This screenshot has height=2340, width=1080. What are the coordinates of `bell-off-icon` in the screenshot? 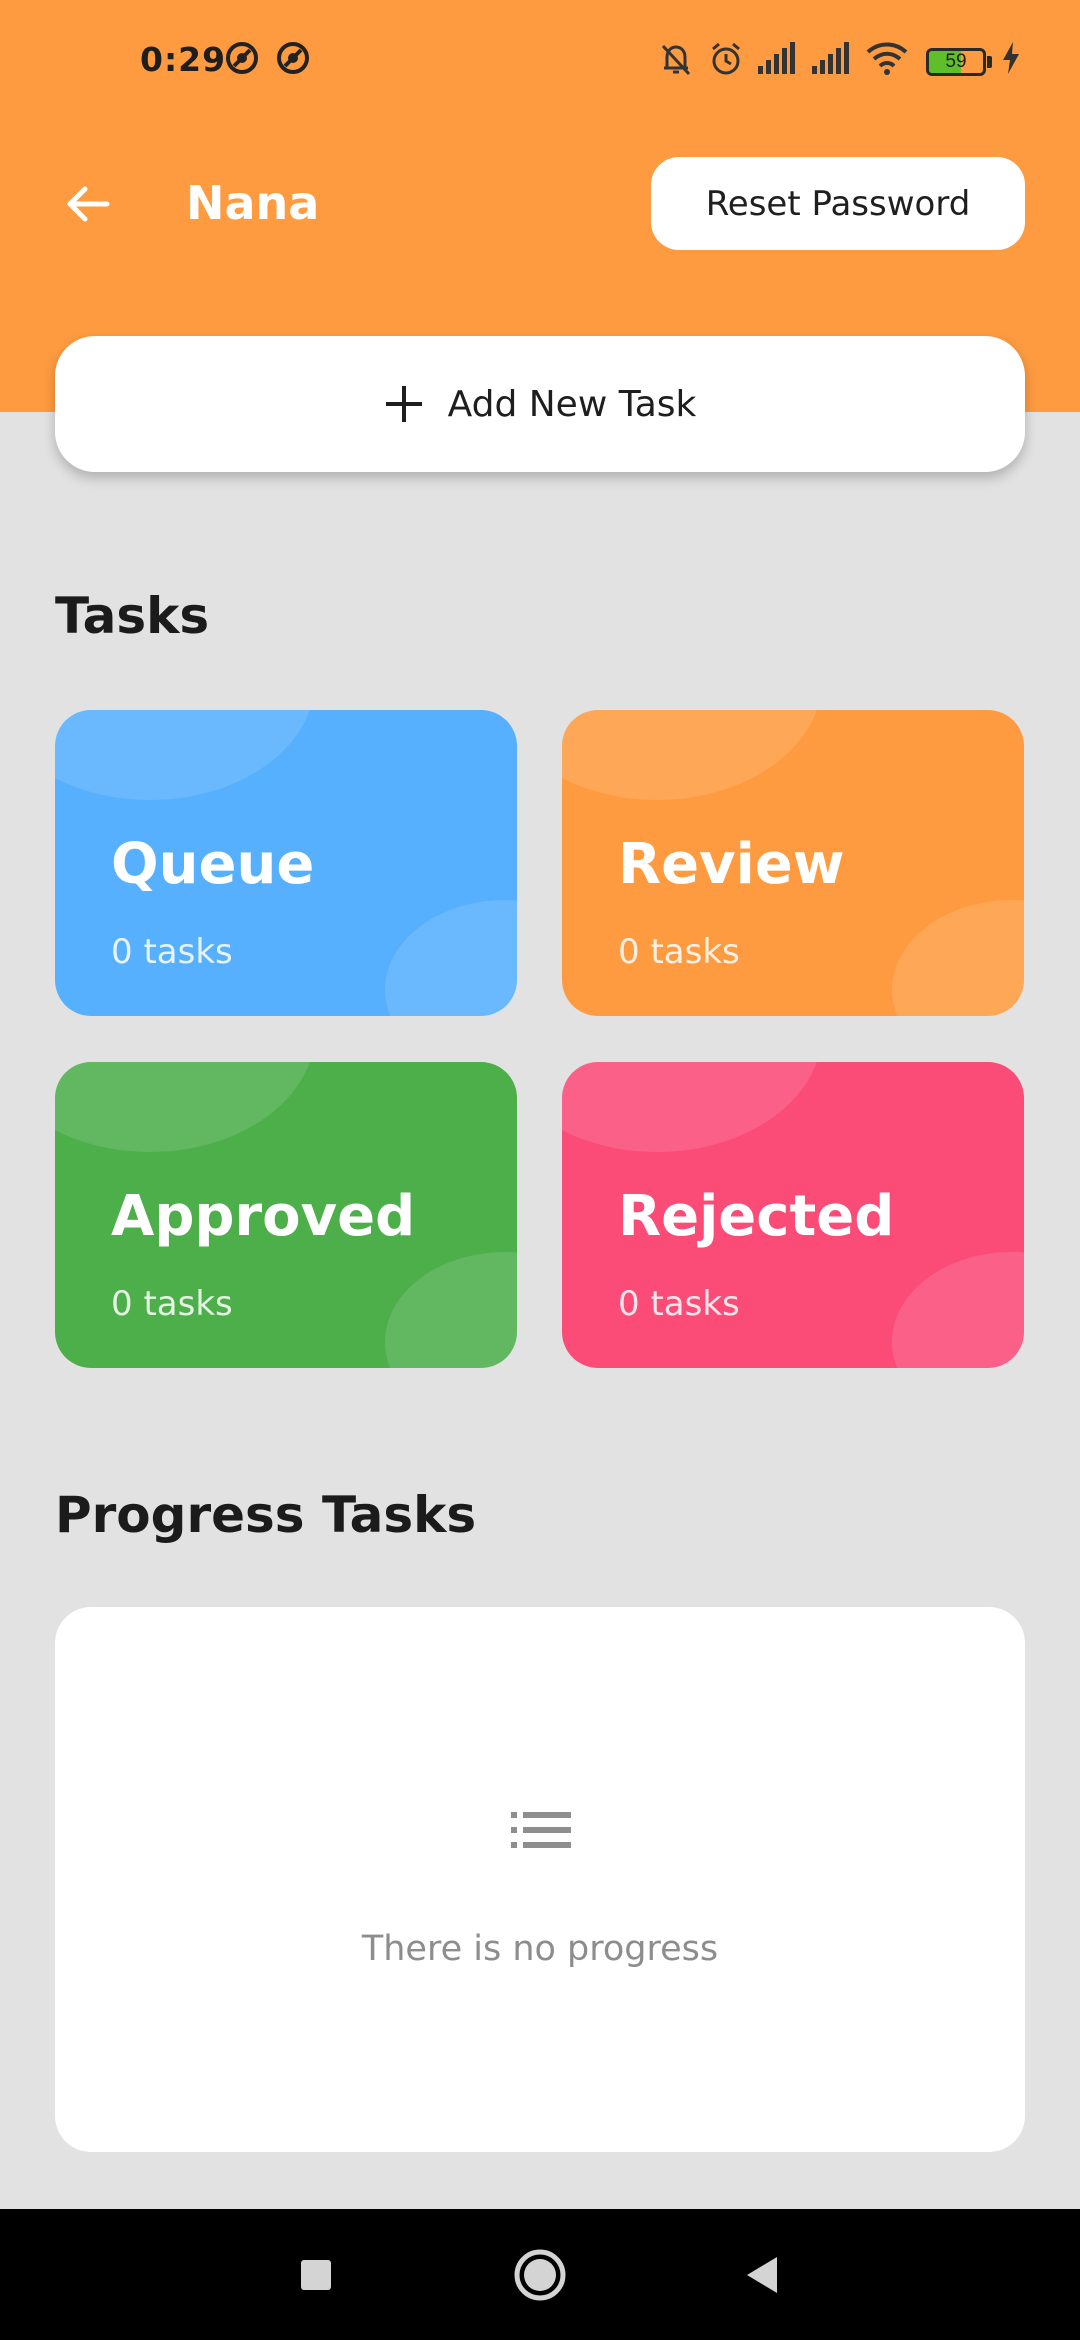 It's located at (676, 61).